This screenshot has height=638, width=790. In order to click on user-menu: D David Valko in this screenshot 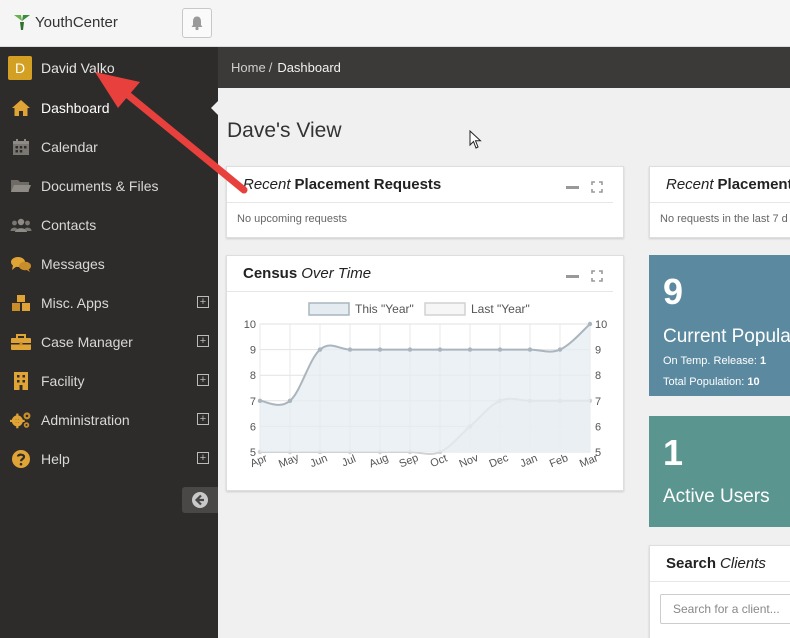, I will do `click(109, 67)`.